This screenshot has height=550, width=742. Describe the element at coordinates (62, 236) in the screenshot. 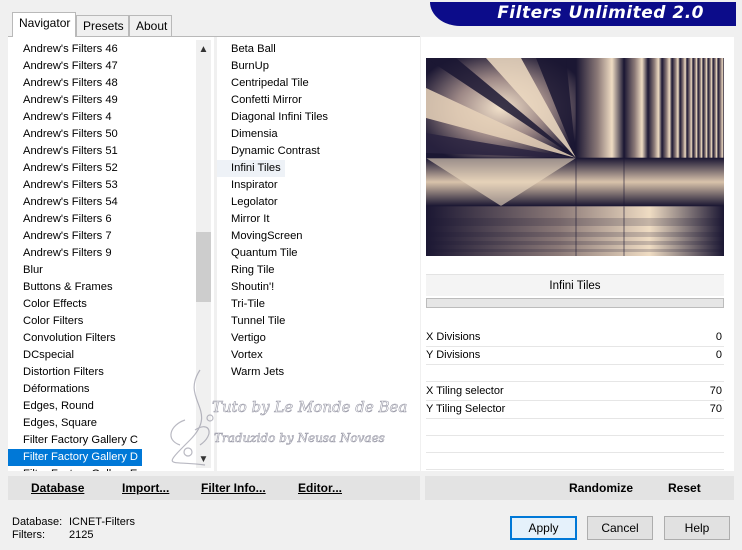

I see `category-item: Andrew's Filters 7` at that location.